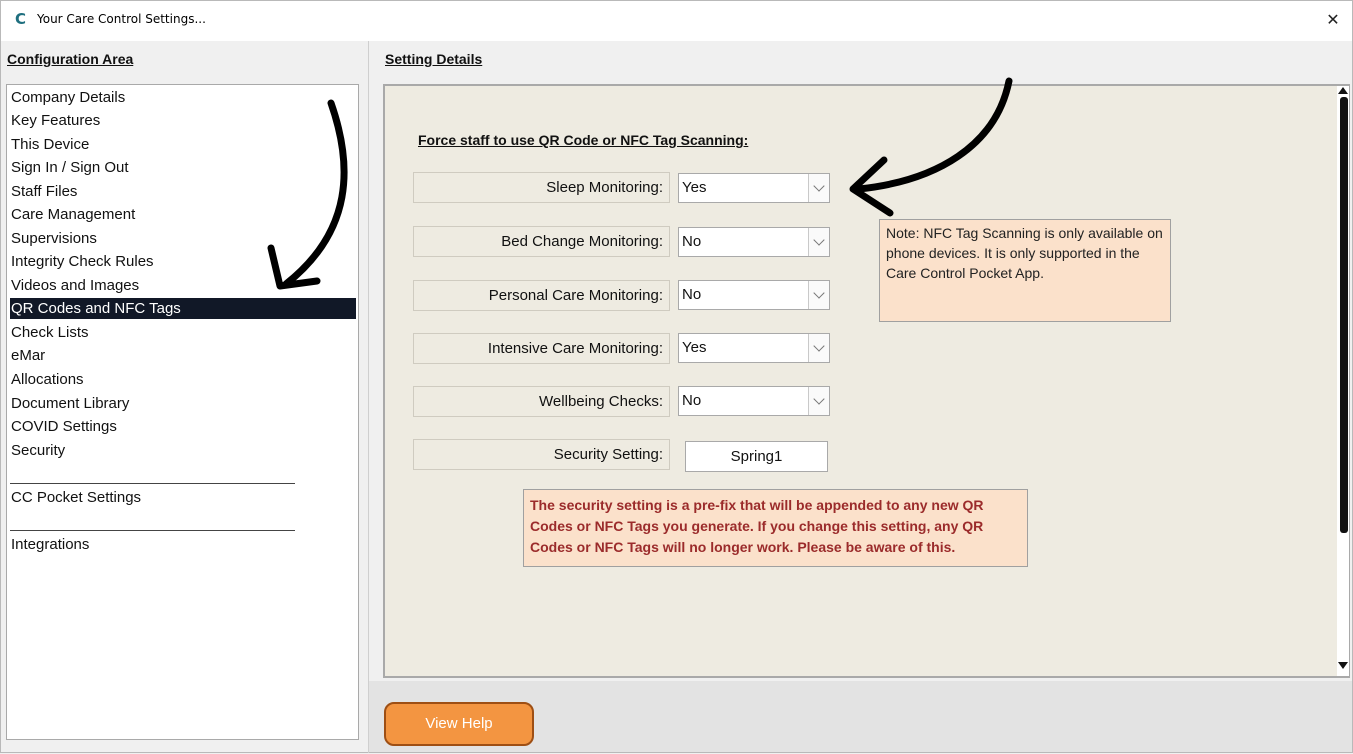 The image size is (1353, 754). Describe the element at coordinates (754, 295) in the screenshot. I see `personal-care-monitoring-select: No` at that location.